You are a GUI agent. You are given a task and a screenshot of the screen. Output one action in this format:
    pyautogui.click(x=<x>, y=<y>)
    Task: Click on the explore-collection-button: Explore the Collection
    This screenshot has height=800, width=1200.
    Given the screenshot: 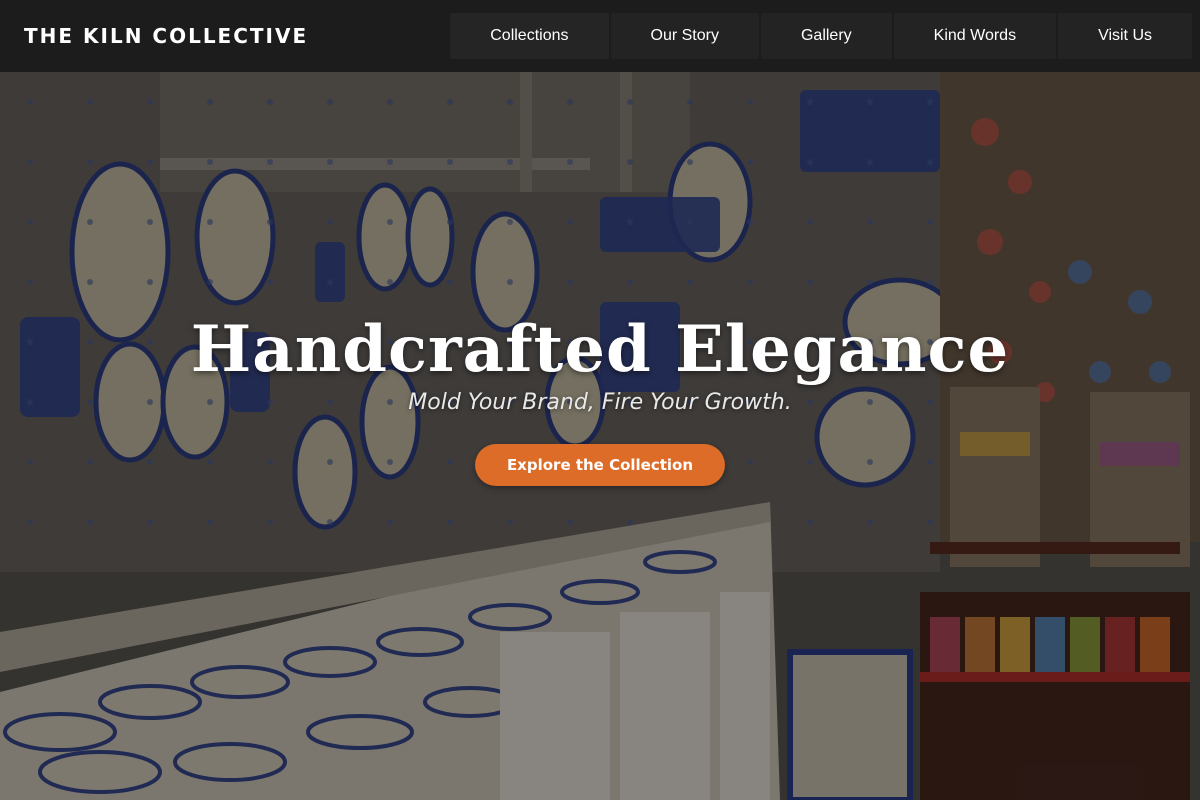 What is the action you would take?
    pyautogui.click(x=600, y=465)
    